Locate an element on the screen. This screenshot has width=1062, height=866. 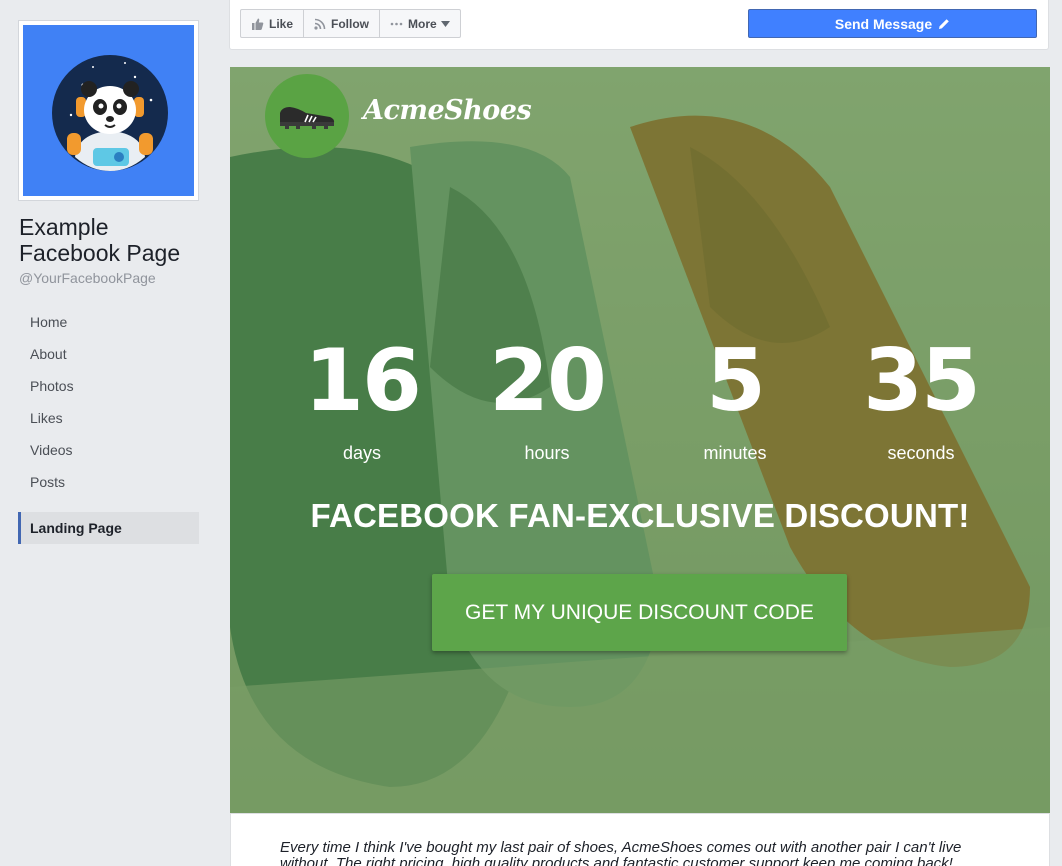
more-dots-icon is located at coordinates (396, 24).